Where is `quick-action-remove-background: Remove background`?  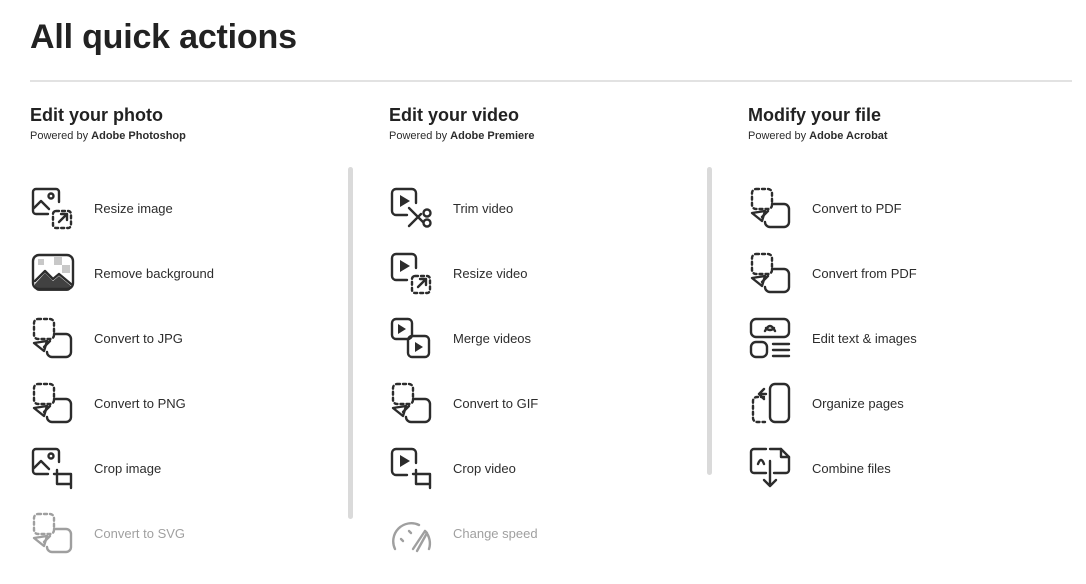 quick-action-remove-background: Remove background is located at coordinates (190, 273).